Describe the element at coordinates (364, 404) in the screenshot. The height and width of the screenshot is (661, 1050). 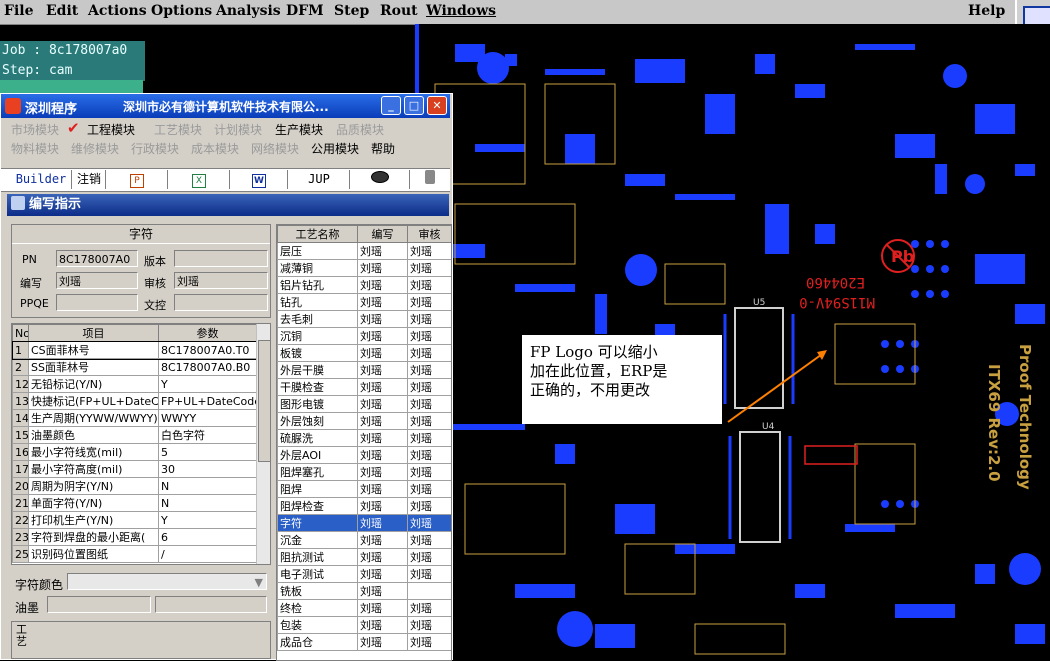
I see `table-row: 图形电镀 刘瑶 刘瑶` at that location.